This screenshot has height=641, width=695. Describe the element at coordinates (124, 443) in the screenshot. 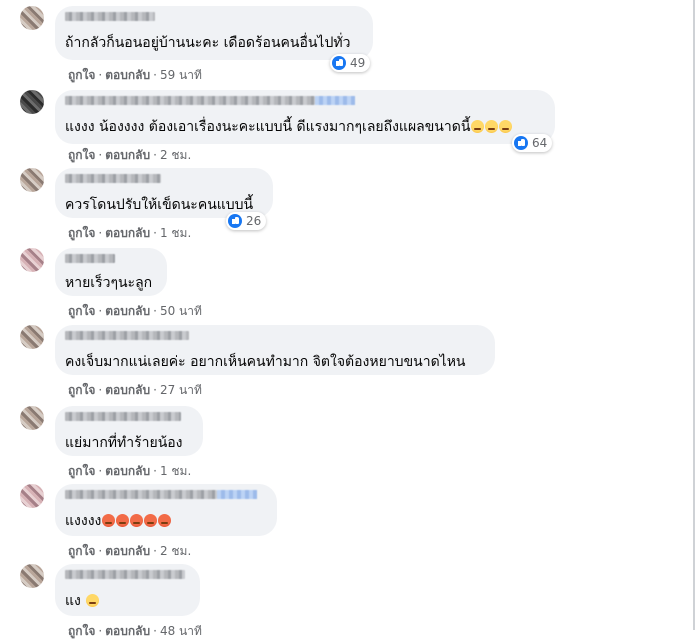

I see `comment-text: แย่มากที่ทำร้ายน้อง` at that location.